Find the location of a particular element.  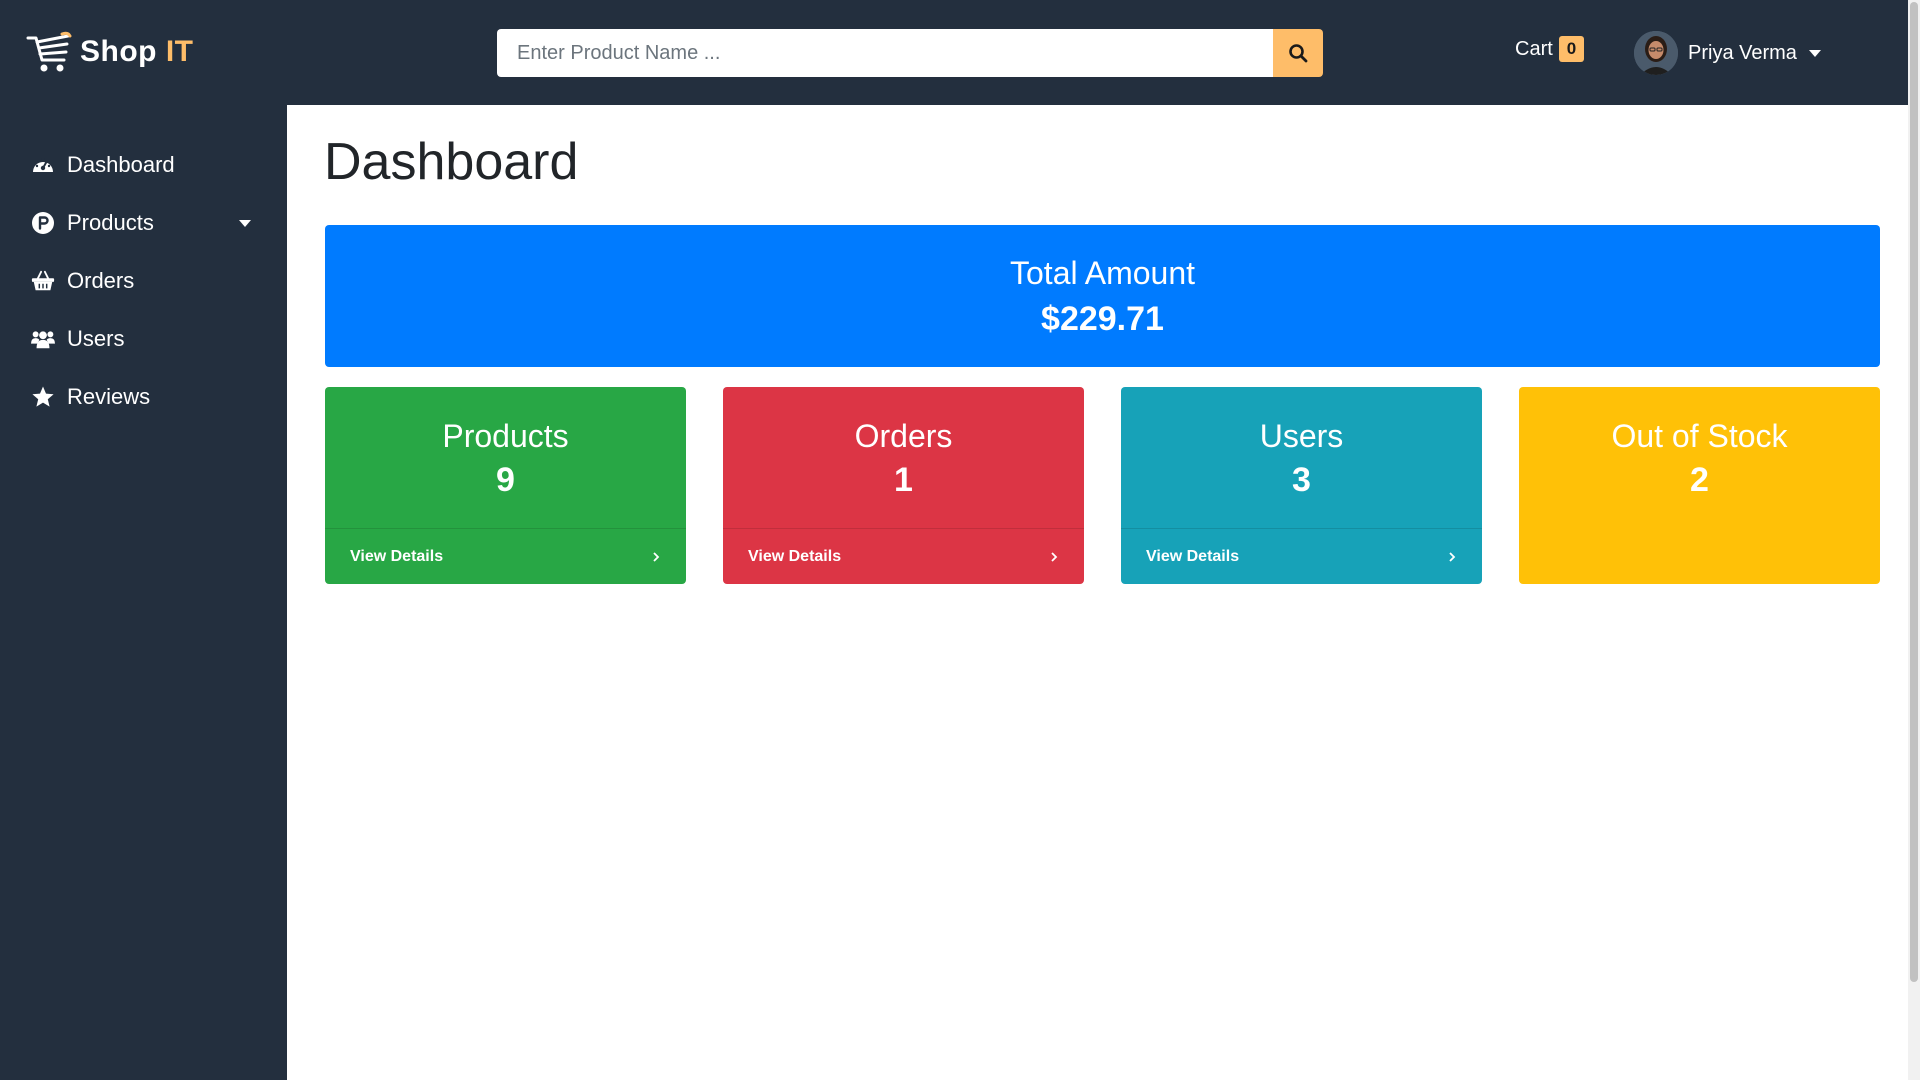

cart-count-badge: 0 is located at coordinates (1571, 49).